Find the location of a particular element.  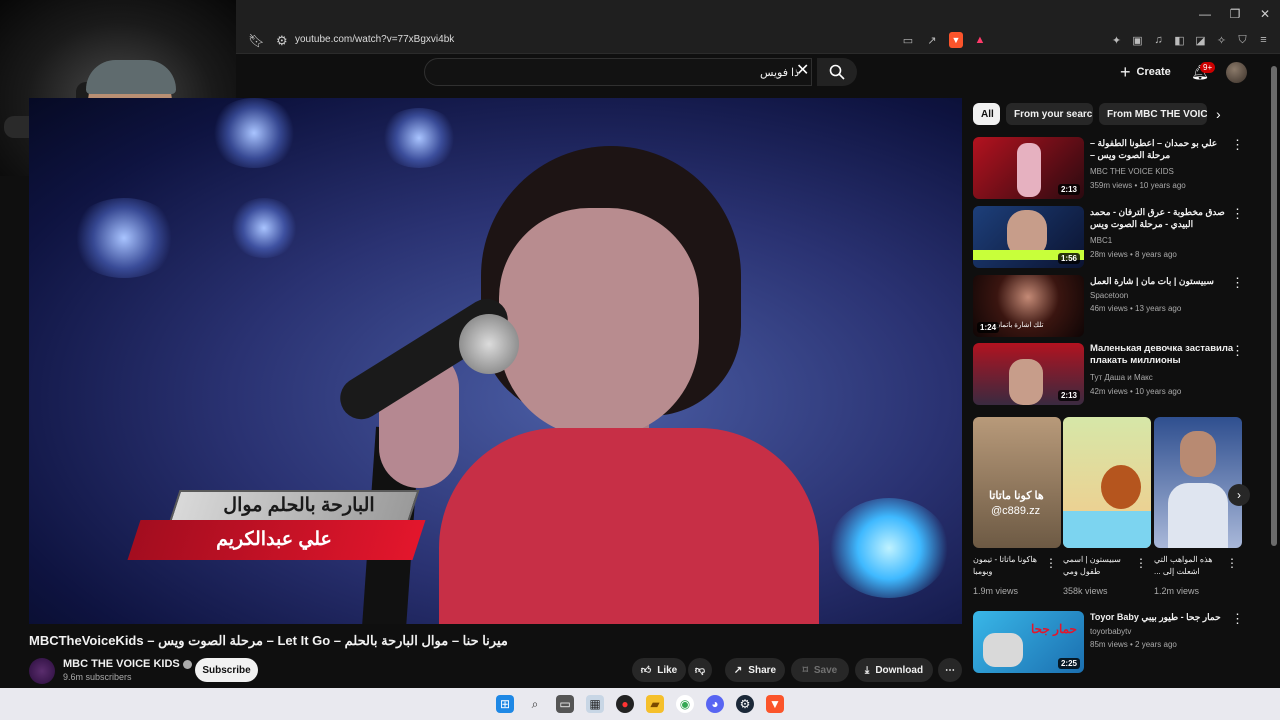

chevron-right-icon: › is located at coordinates (1225, 115).